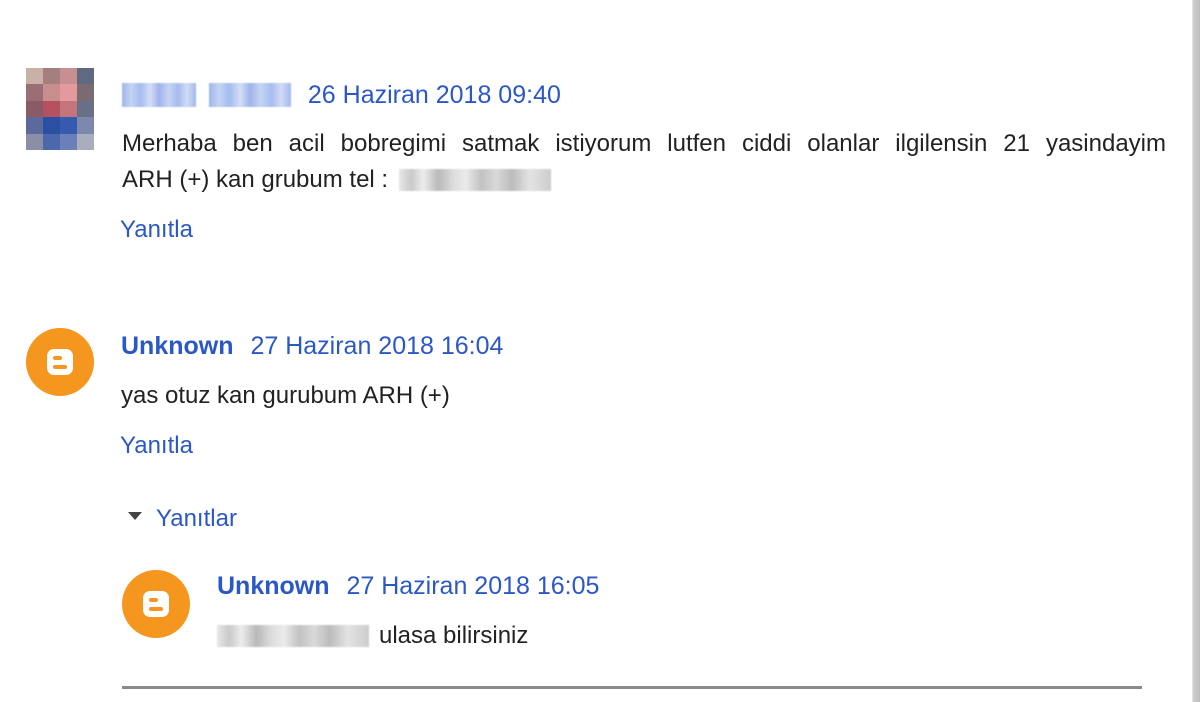 The image size is (1200, 702). Describe the element at coordinates (644, 180) in the screenshot. I see `comment-body-line: ARH (+) kan grubum tel :` at that location.